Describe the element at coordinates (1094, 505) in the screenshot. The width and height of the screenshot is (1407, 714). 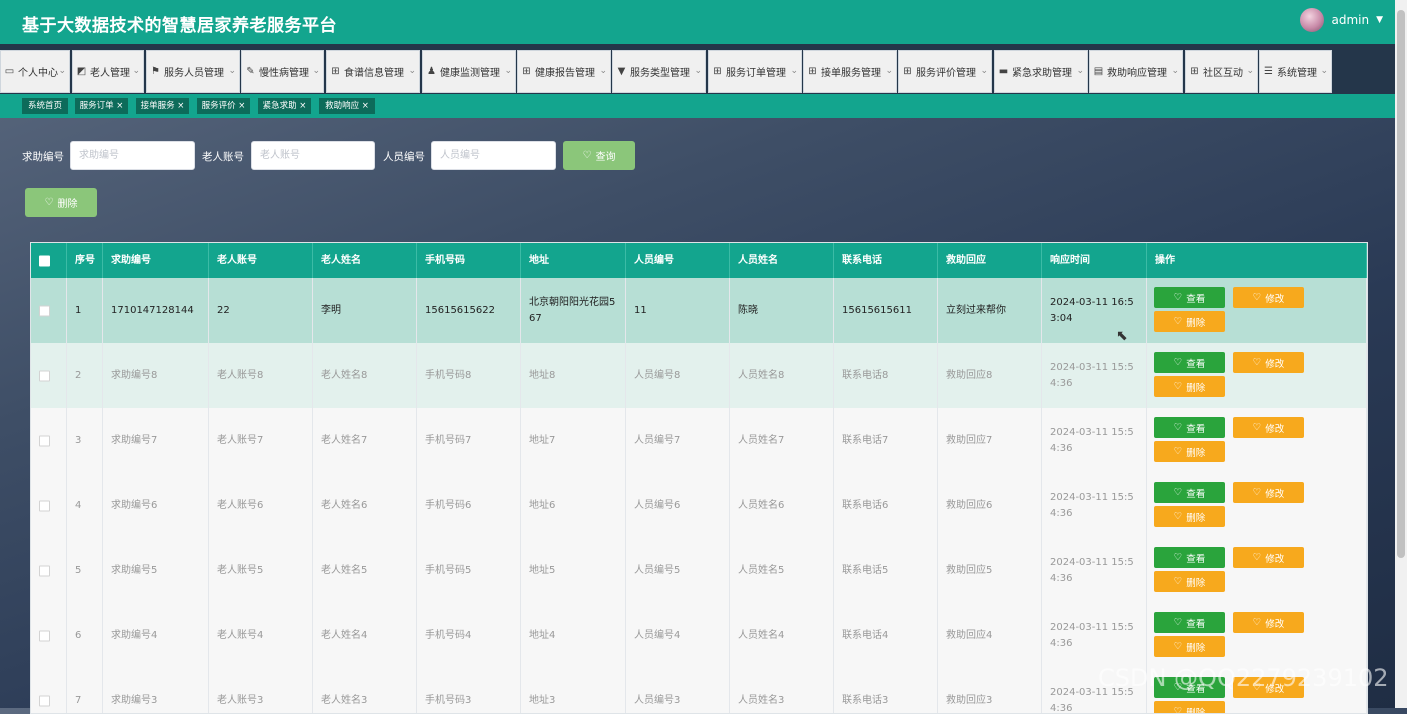
I see `table-cell: 2024-03-11 15:5 4:36` at that location.